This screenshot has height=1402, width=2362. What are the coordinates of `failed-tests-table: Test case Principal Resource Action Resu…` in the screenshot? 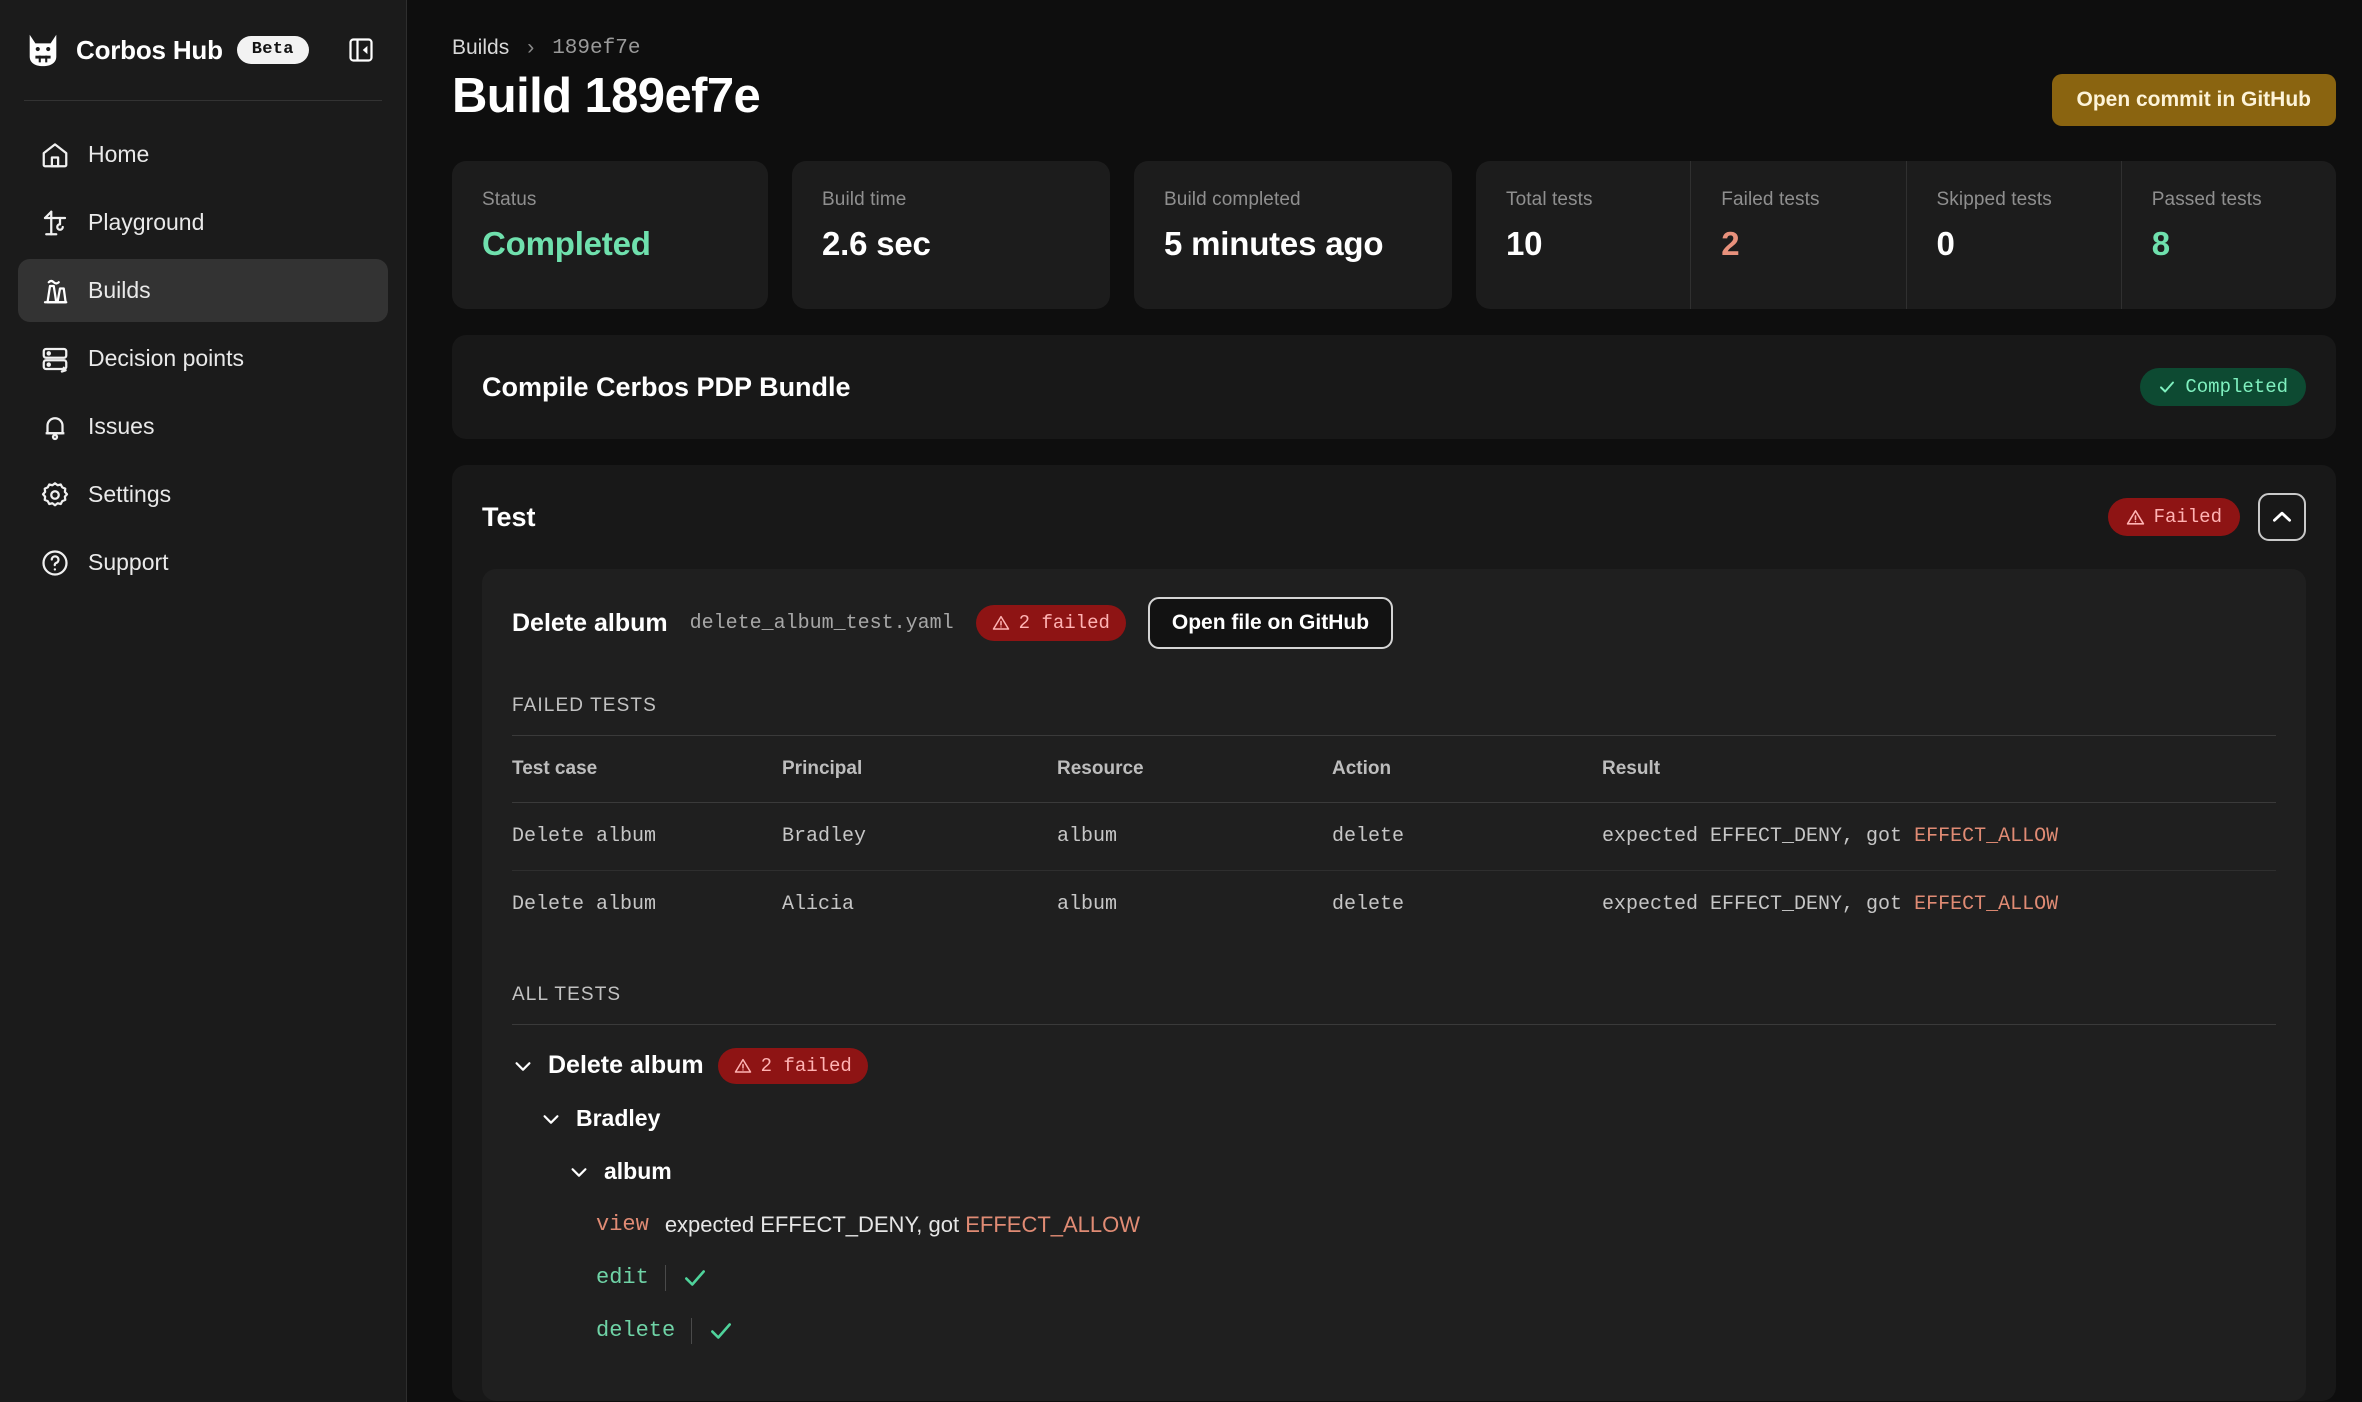 It's located at (1394, 837).